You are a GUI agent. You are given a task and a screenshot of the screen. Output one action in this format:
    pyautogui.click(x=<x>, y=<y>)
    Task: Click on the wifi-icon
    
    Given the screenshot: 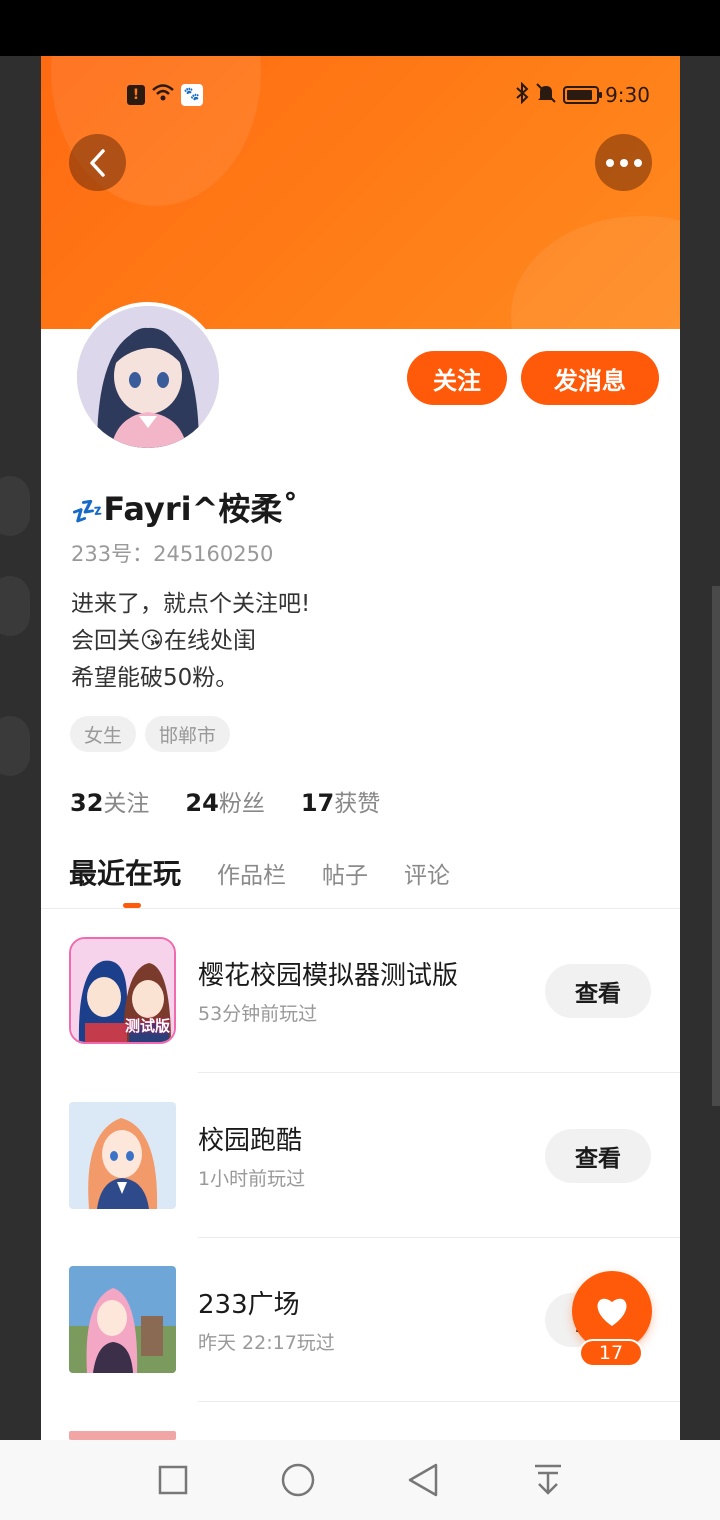 What is the action you would take?
    pyautogui.click(x=163, y=95)
    